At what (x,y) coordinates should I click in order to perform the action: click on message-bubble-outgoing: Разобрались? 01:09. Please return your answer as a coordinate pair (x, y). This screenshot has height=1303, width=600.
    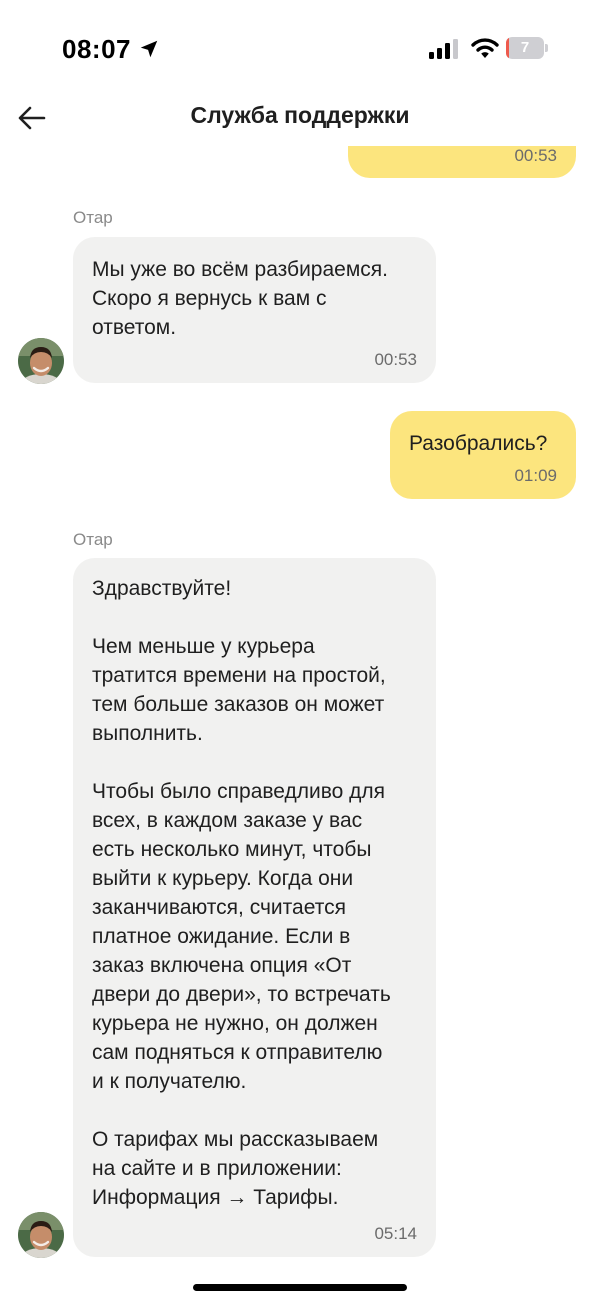
    Looking at the image, I should click on (483, 455).